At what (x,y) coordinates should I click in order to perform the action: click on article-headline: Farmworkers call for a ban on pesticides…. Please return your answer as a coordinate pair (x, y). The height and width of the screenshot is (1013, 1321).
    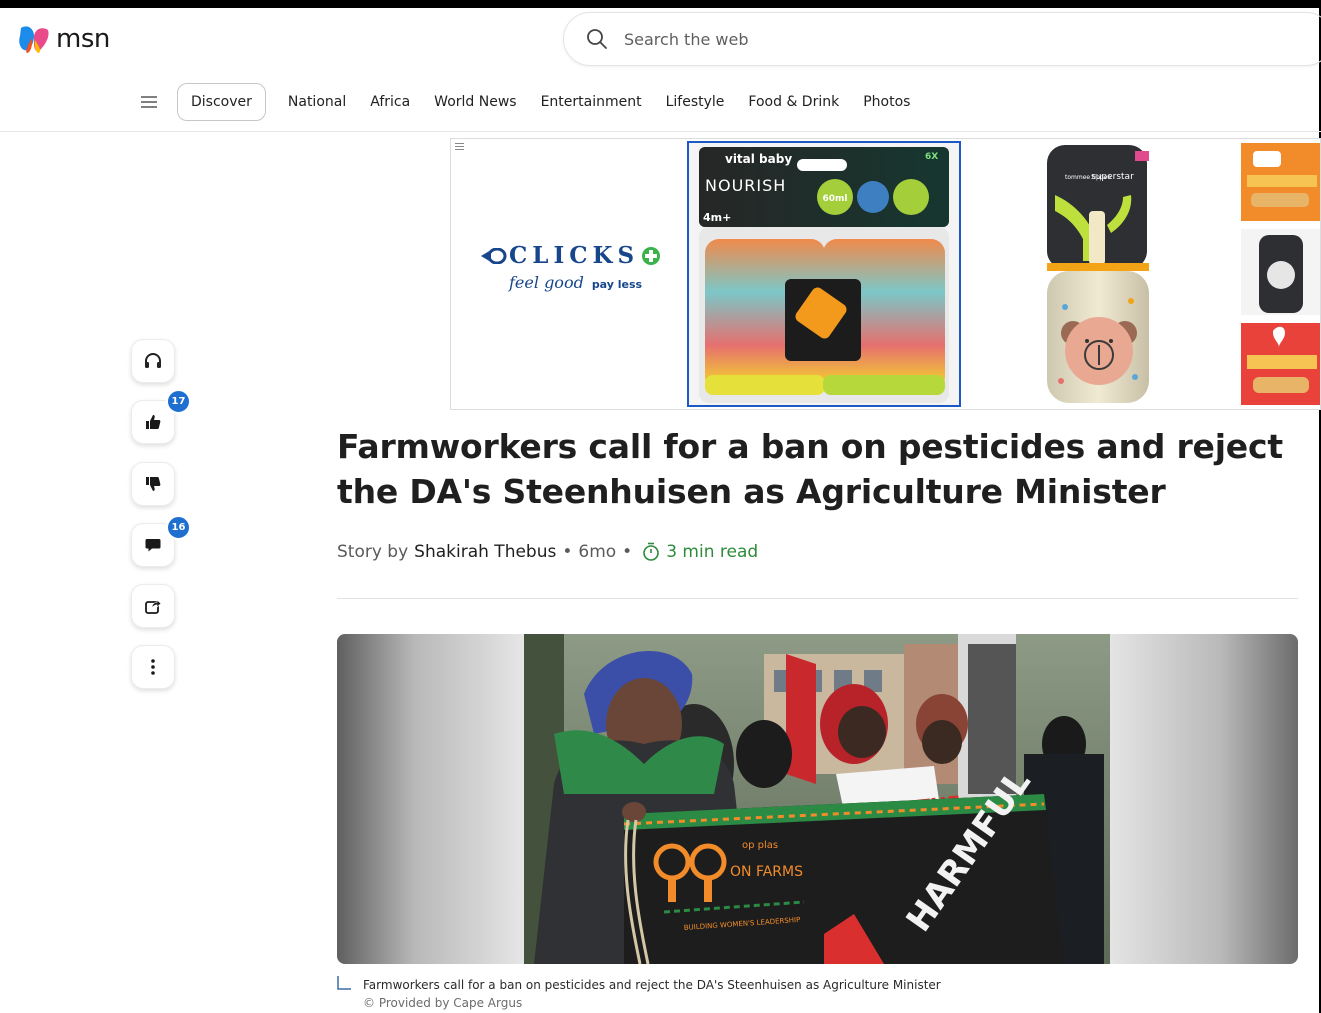
    Looking at the image, I should click on (810, 469).